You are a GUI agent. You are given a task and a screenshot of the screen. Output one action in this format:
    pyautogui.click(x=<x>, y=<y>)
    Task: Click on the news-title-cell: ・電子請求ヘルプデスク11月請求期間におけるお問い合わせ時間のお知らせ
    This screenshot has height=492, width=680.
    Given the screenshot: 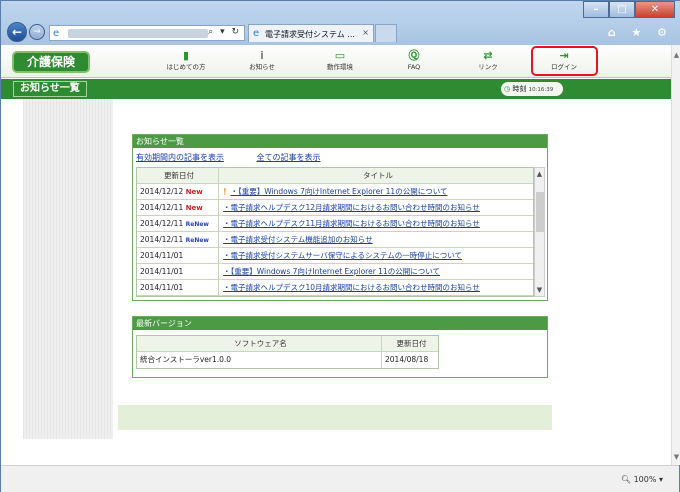 What is the action you would take?
    pyautogui.click(x=376, y=223)
    